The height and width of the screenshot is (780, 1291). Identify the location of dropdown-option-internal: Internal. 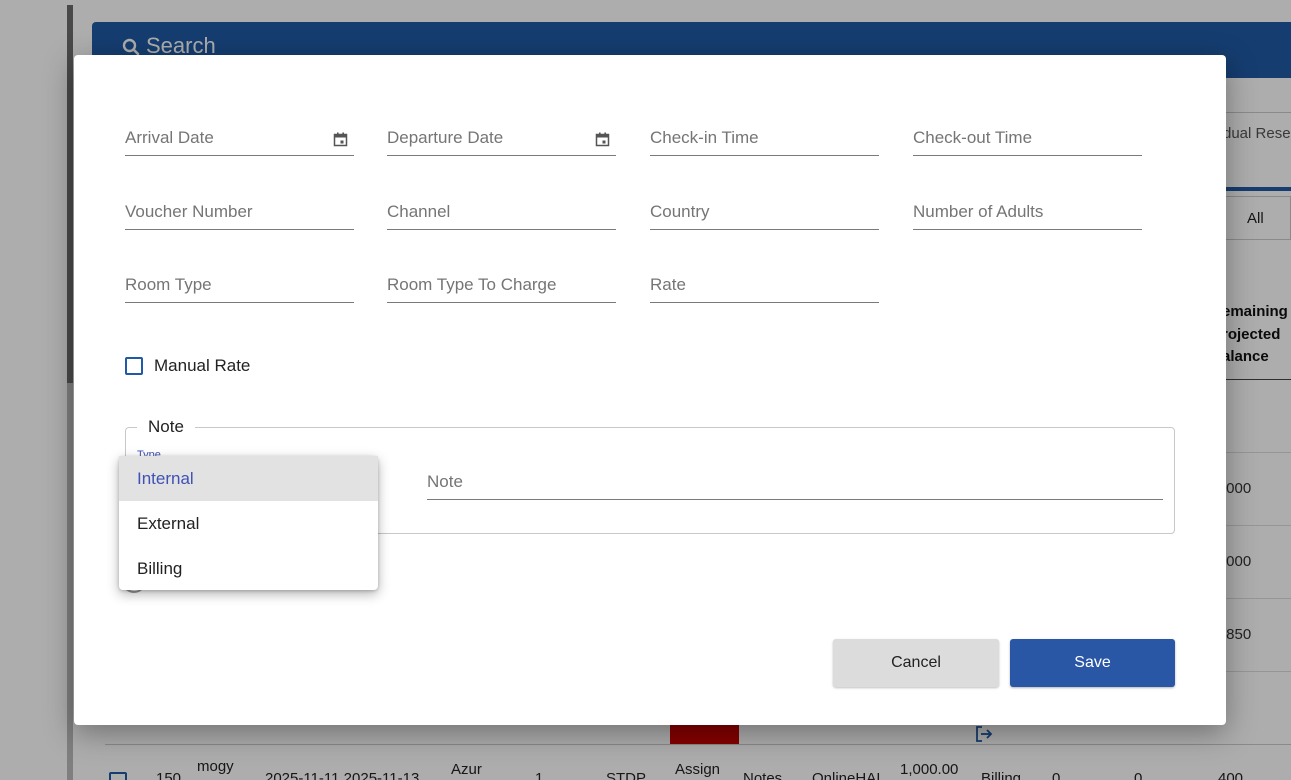
(248, 478).